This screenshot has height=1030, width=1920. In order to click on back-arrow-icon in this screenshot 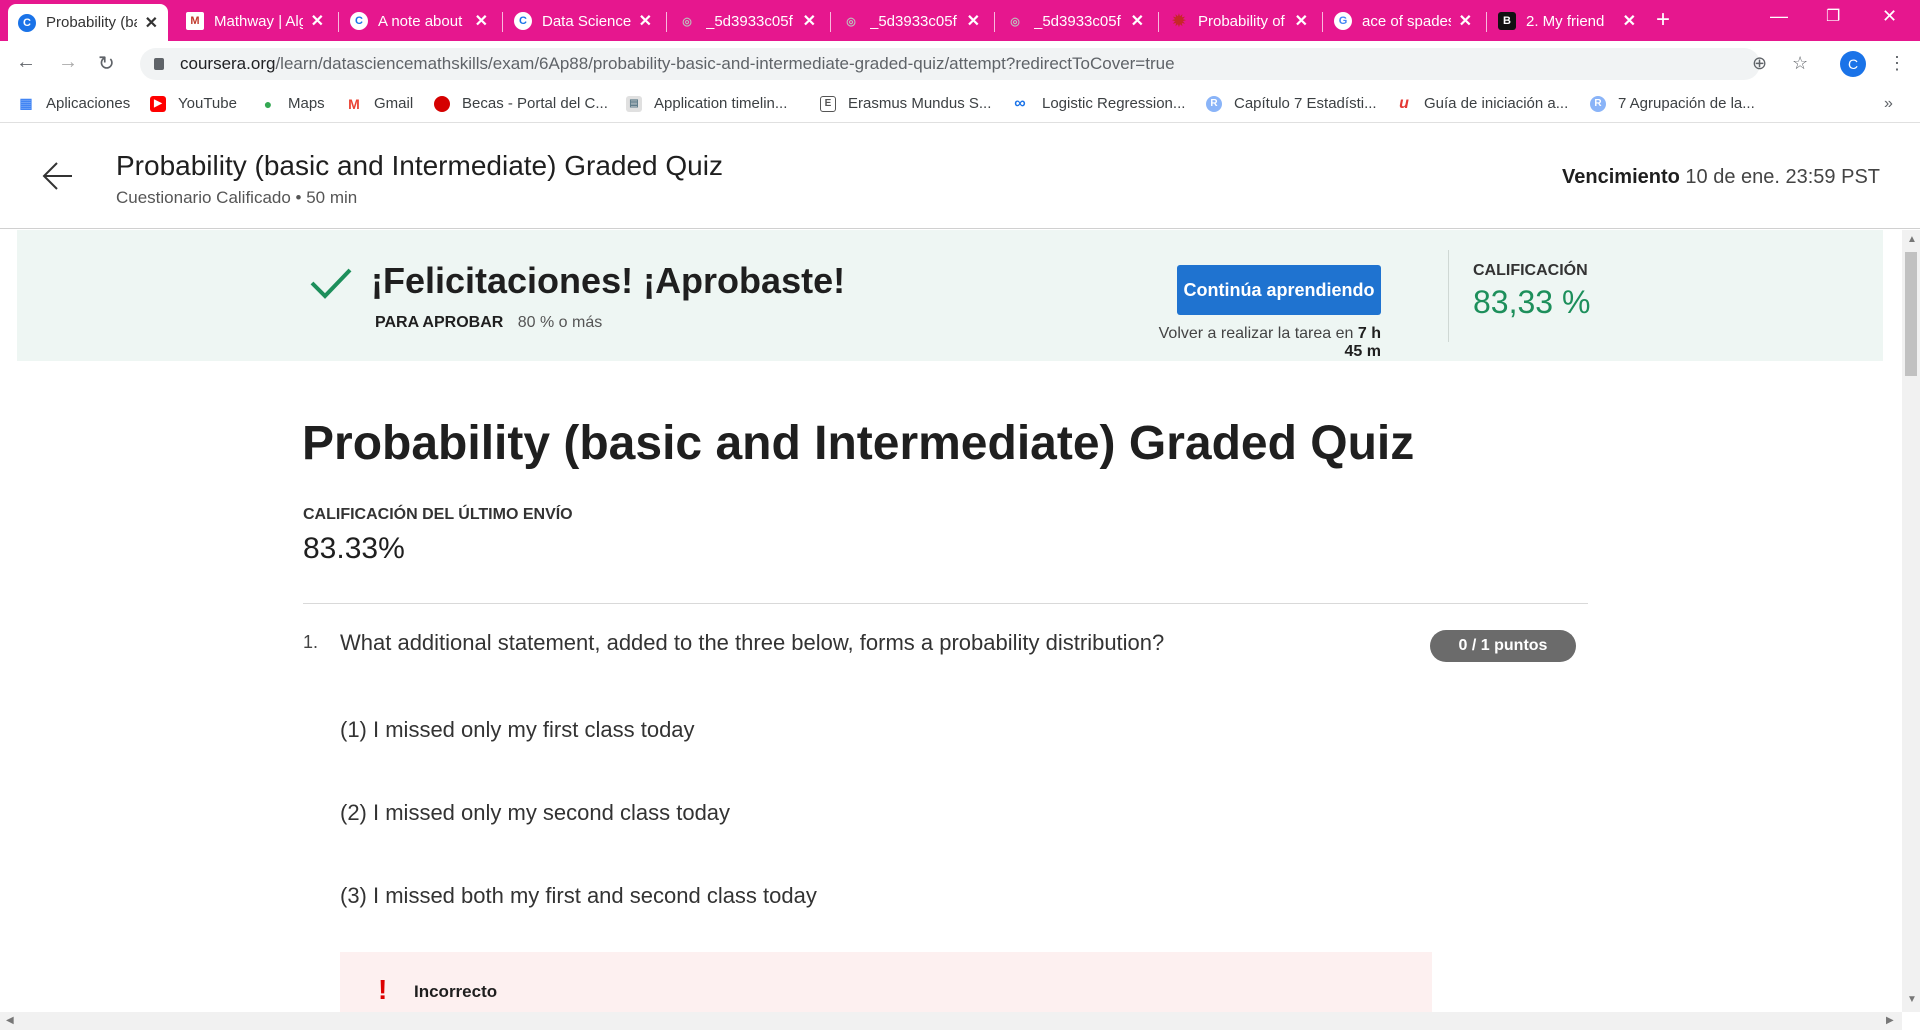, I will do `click(58, 176)`.